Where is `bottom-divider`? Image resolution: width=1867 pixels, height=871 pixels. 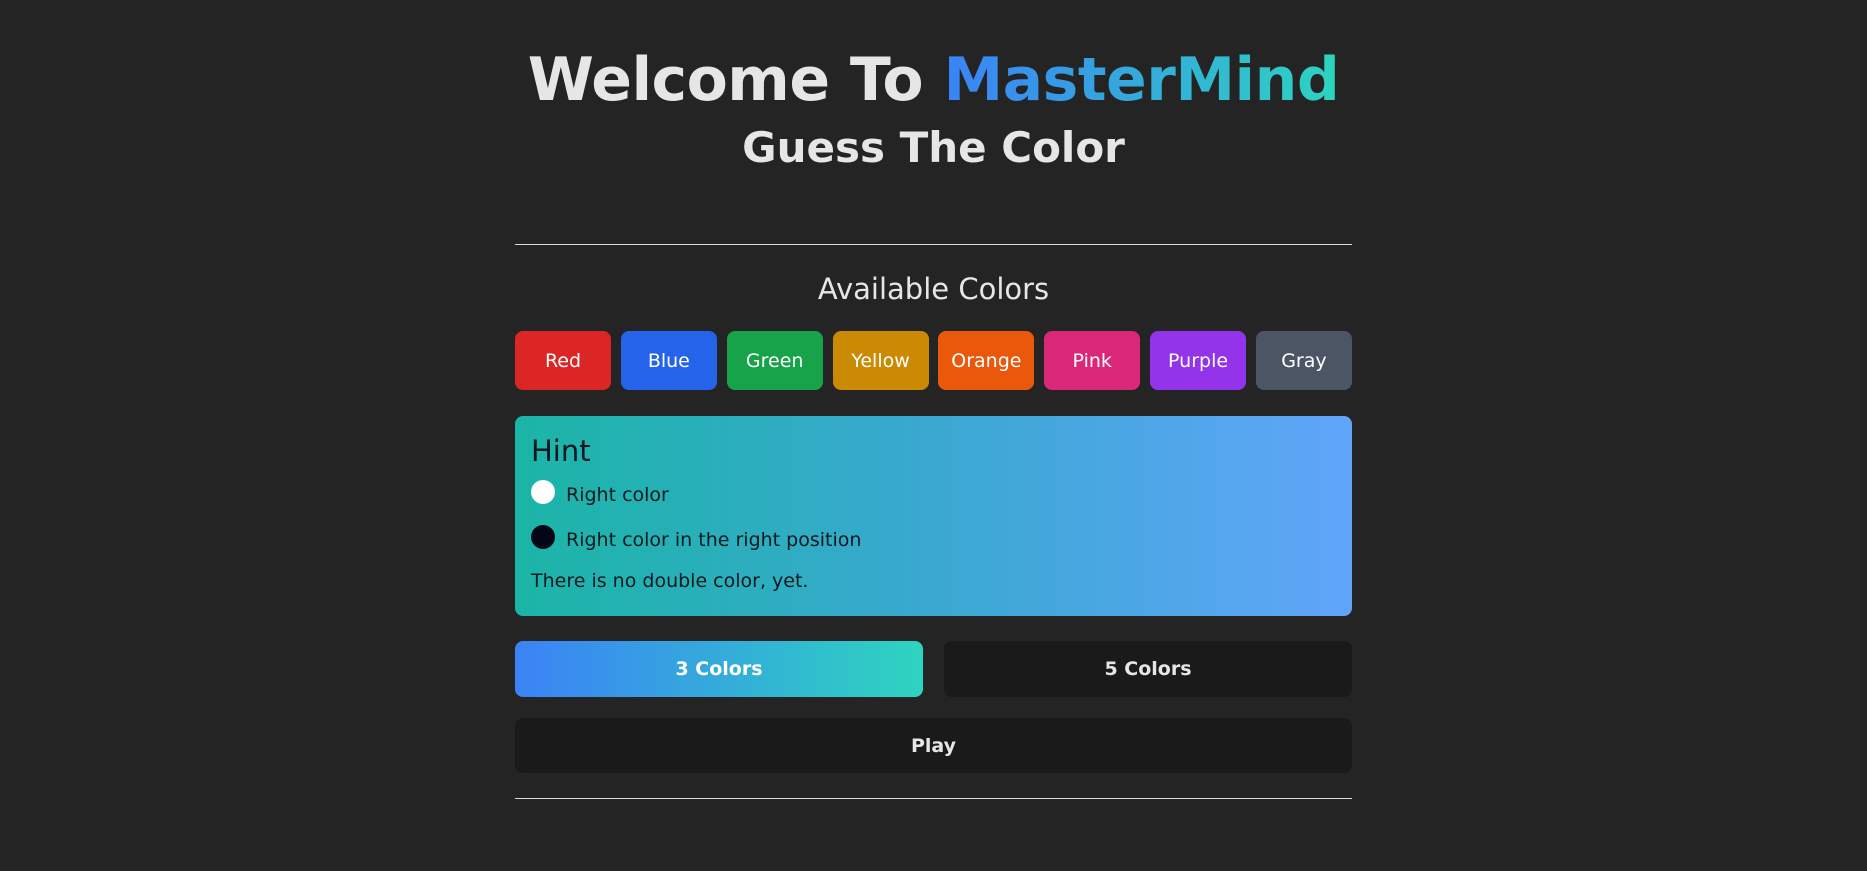
bottom-divider is located at coordinates (933, 798).